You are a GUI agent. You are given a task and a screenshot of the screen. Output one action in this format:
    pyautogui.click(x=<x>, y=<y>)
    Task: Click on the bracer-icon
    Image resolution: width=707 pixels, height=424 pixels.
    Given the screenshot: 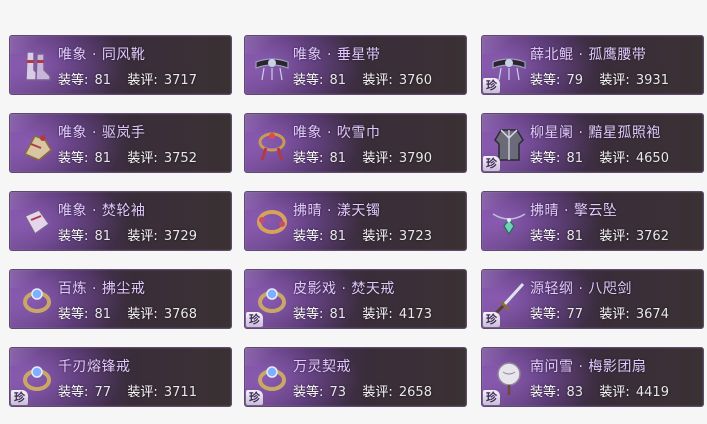 What is the action you would take?
    pyautogui.click(x=37, y=222)
    